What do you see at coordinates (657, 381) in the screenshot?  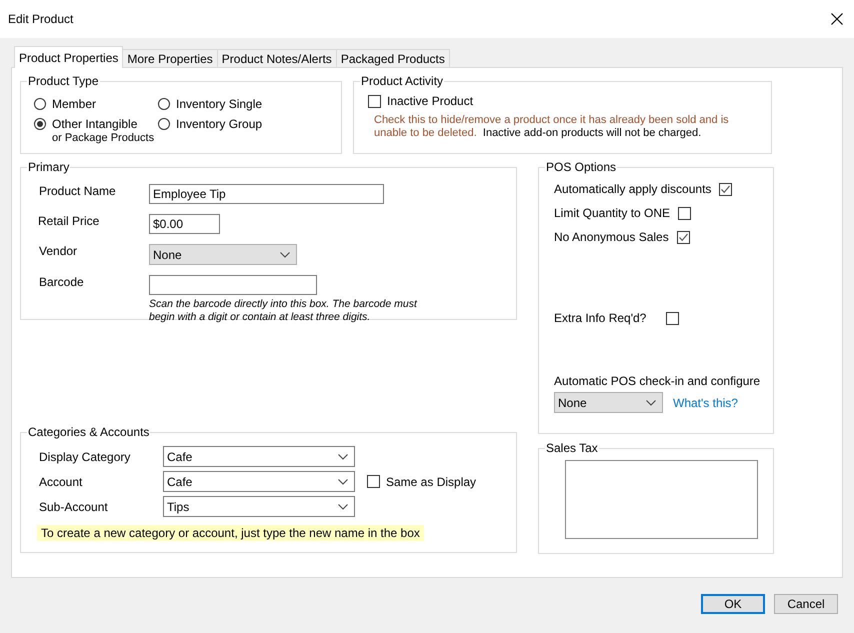 I see `field-label: Automatic POS check-in and configure` at bounding box center [657, 381].